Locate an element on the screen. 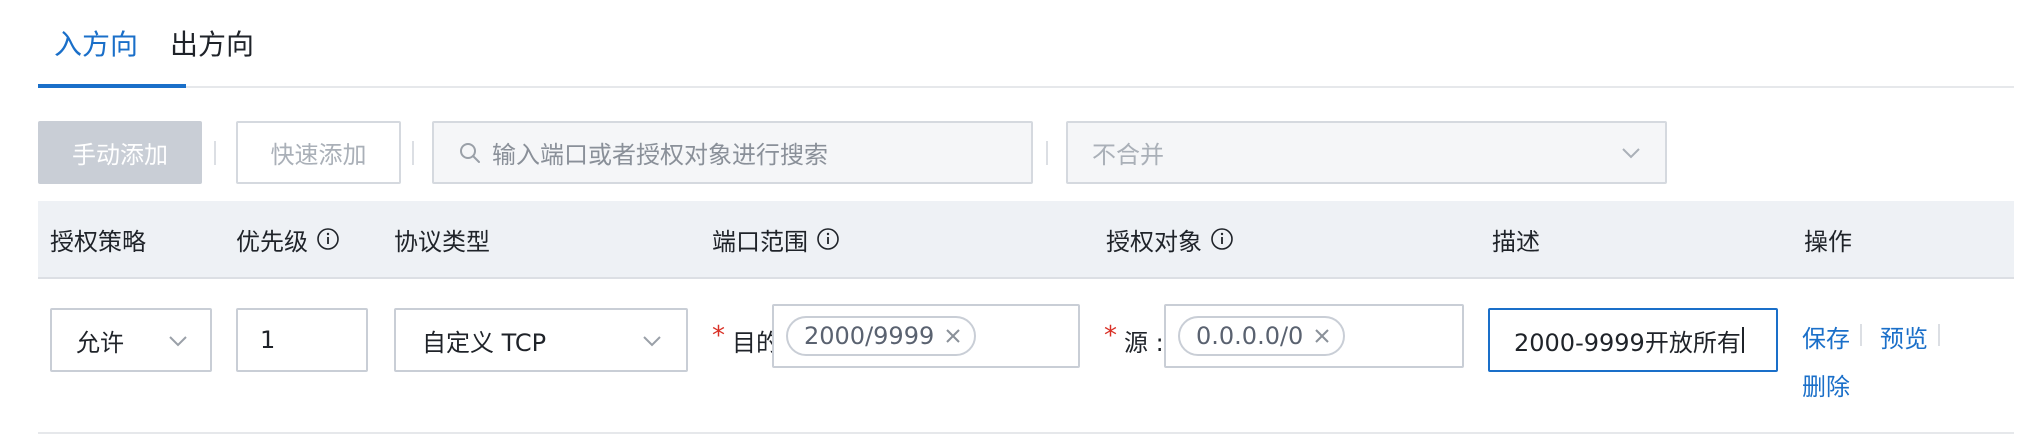 This screenshot has height=438, width=2034. header-actions: 操作 is located at coordinates (1828, 241).